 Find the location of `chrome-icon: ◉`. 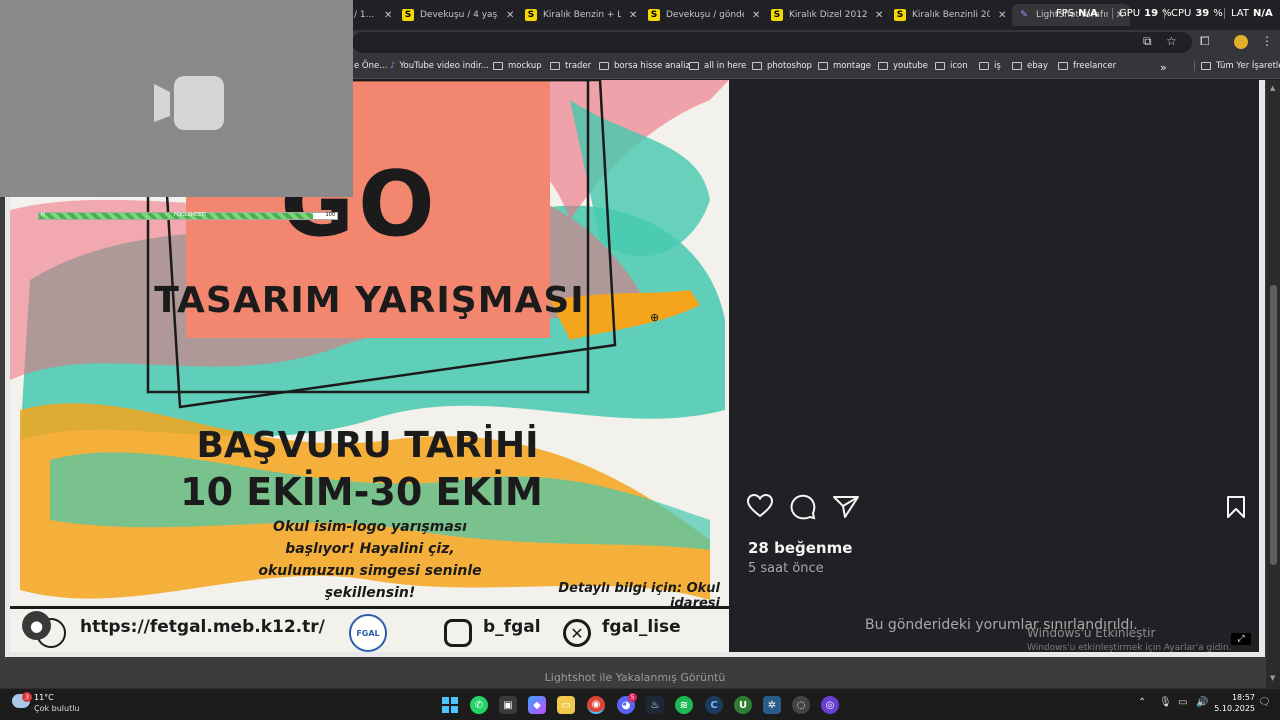

chrome-icon: ◉ is located at coordinates (596, 705).